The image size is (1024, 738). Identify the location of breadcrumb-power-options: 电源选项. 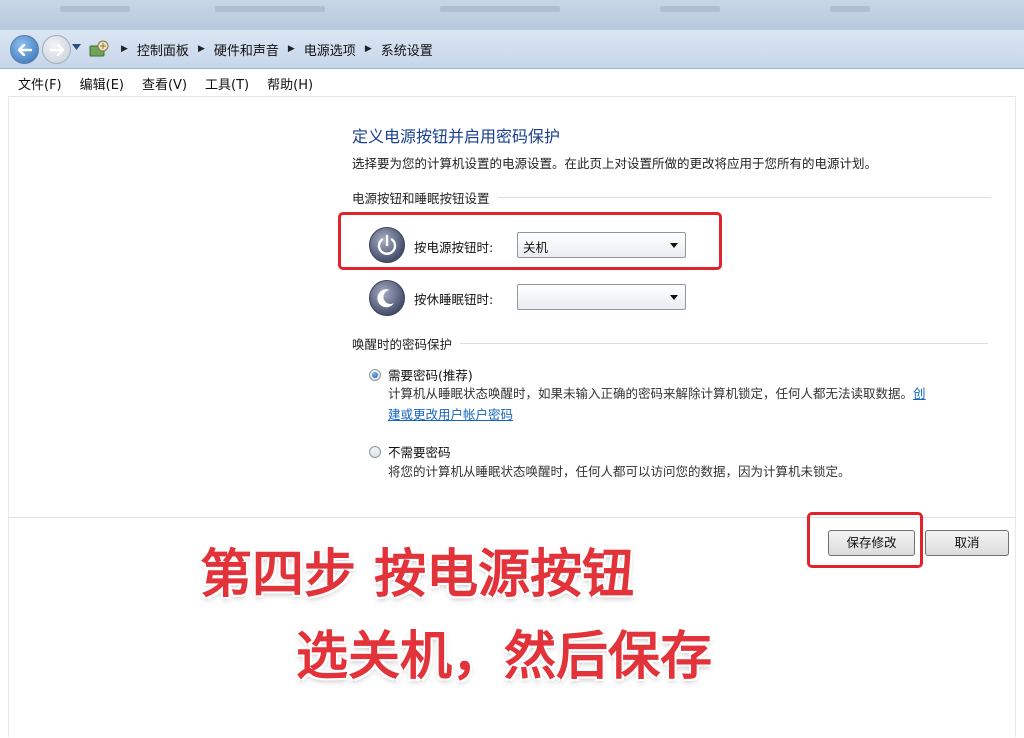
(330, 49).